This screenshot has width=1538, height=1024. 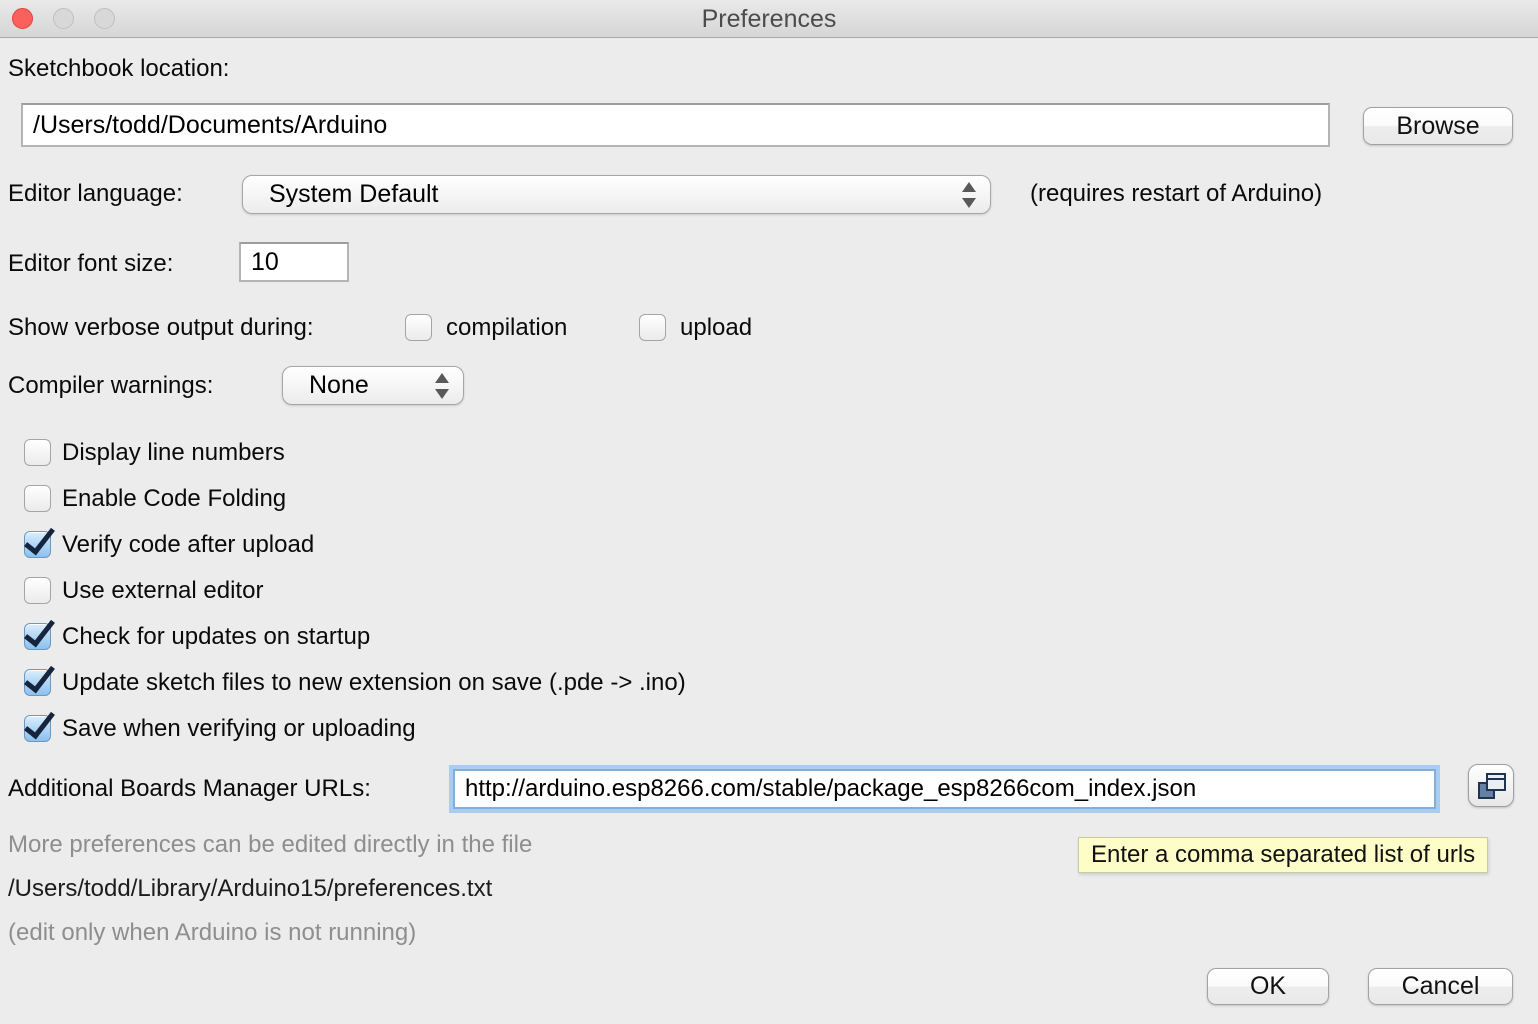 I want to click on compiler-warnings-value: None, so click(x=339, y=385).